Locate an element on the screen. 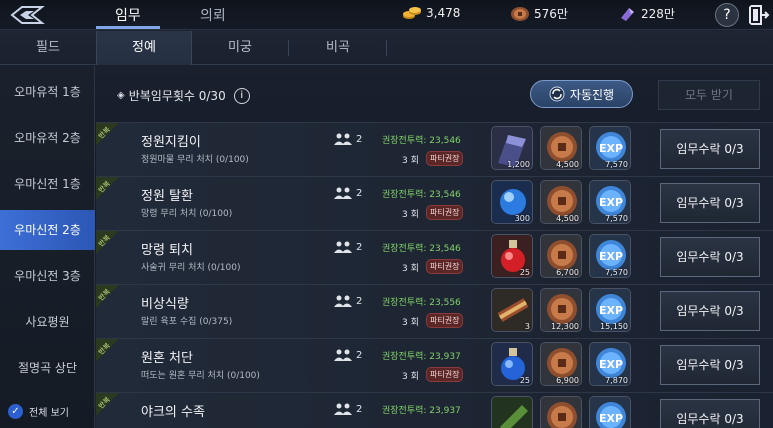 The height and width of the screenshot is (428, 773). exit-icon is located at coordinates (758, 15).